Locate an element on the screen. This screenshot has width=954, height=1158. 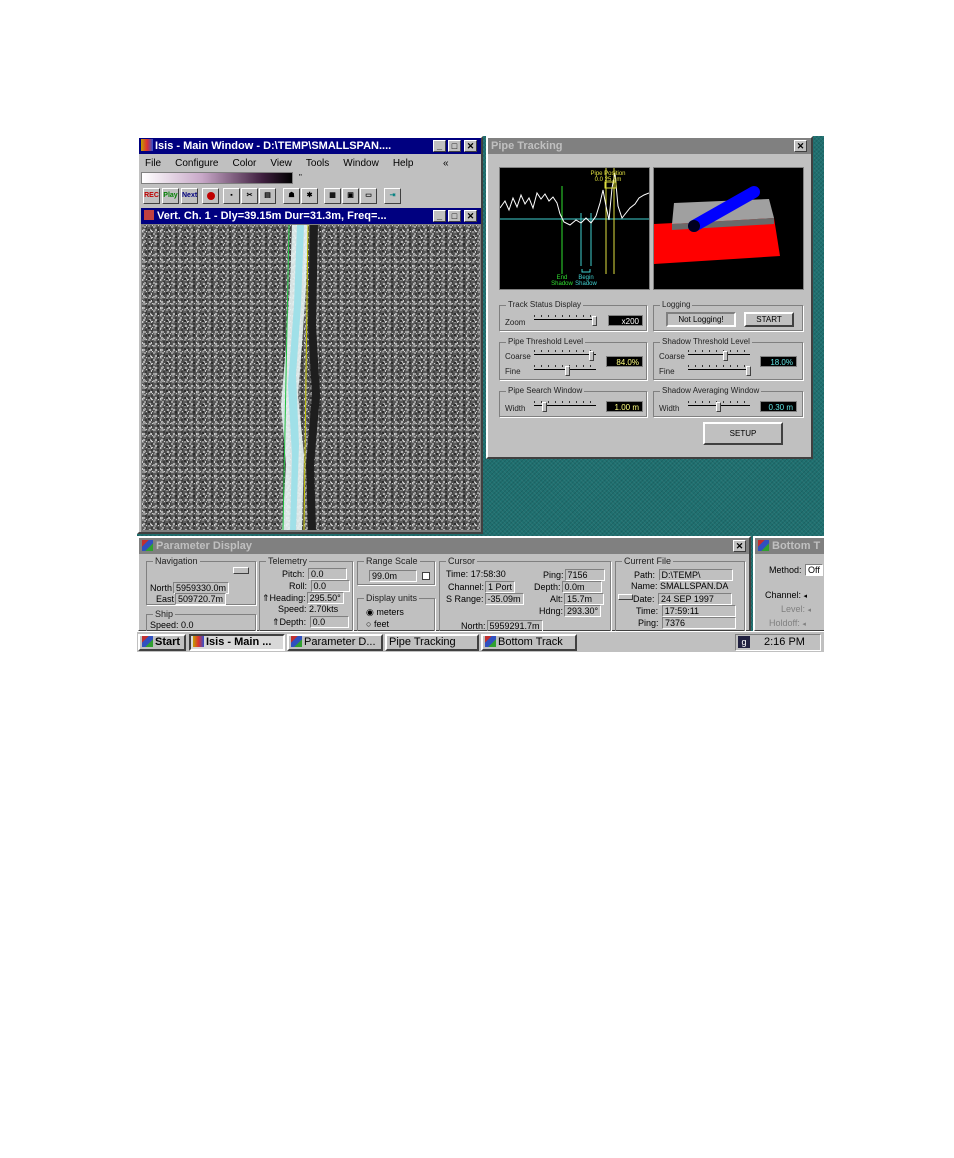
bottom-track-title-bar: Bottom T is located at coordinates (789, 546).